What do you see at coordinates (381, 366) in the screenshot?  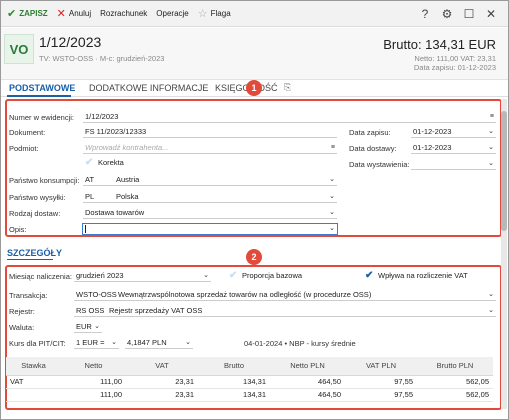 I see `column-header: VAT PLN` at bounding box center [381, 366].